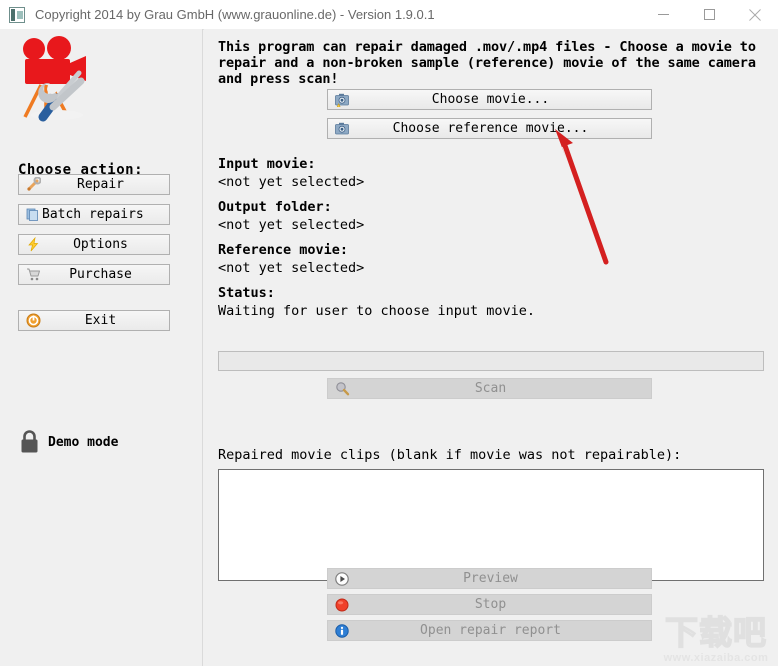  What do you see at coordinates (267, 164) in the screenshot?
I see `input-movie-label: Input movie:` at bounding box center [267, 164].